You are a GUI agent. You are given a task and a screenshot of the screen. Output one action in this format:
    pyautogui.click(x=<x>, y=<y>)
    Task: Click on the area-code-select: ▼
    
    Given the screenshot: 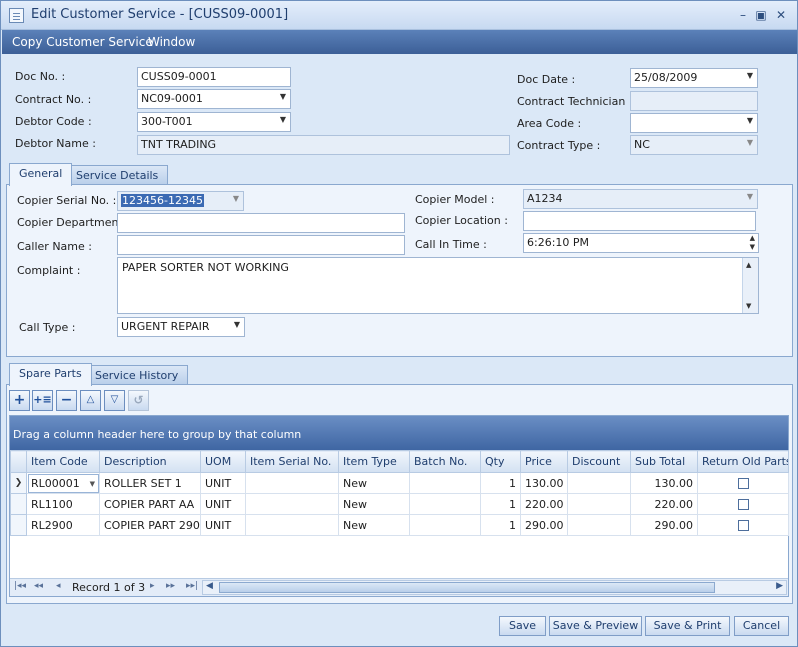 What is the action you would take?
    pyautogui.click(x=694, y=123)
    